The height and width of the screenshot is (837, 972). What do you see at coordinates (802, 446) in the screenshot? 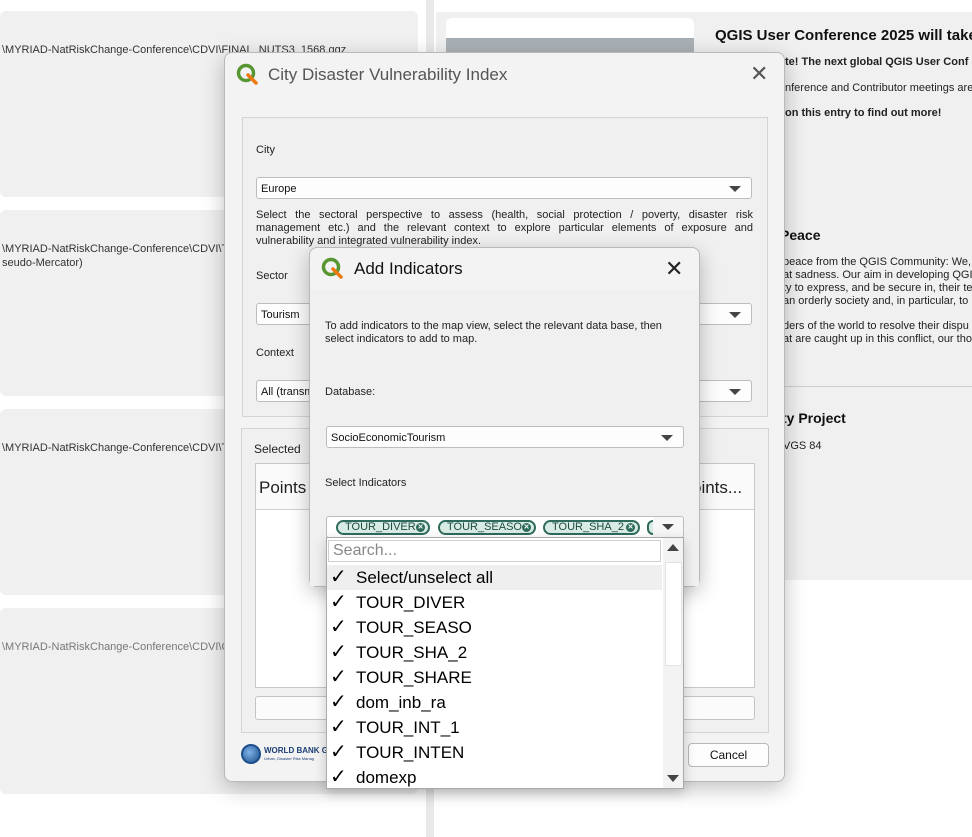
I see `news-text: VGS 84` at bounding box center [802, 446].